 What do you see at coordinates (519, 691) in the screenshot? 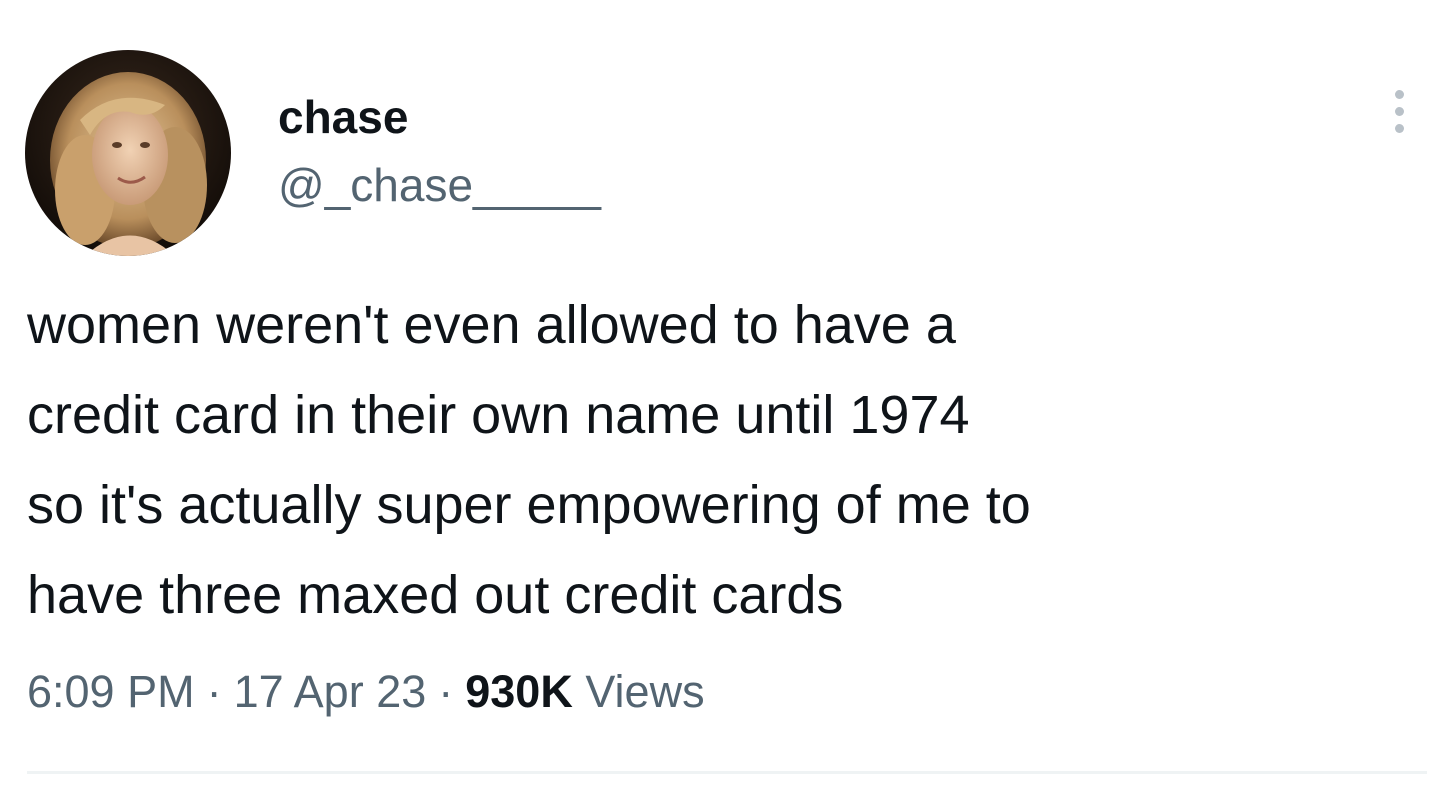
I see `views-count: 930K` at bounding box center [519, 691].